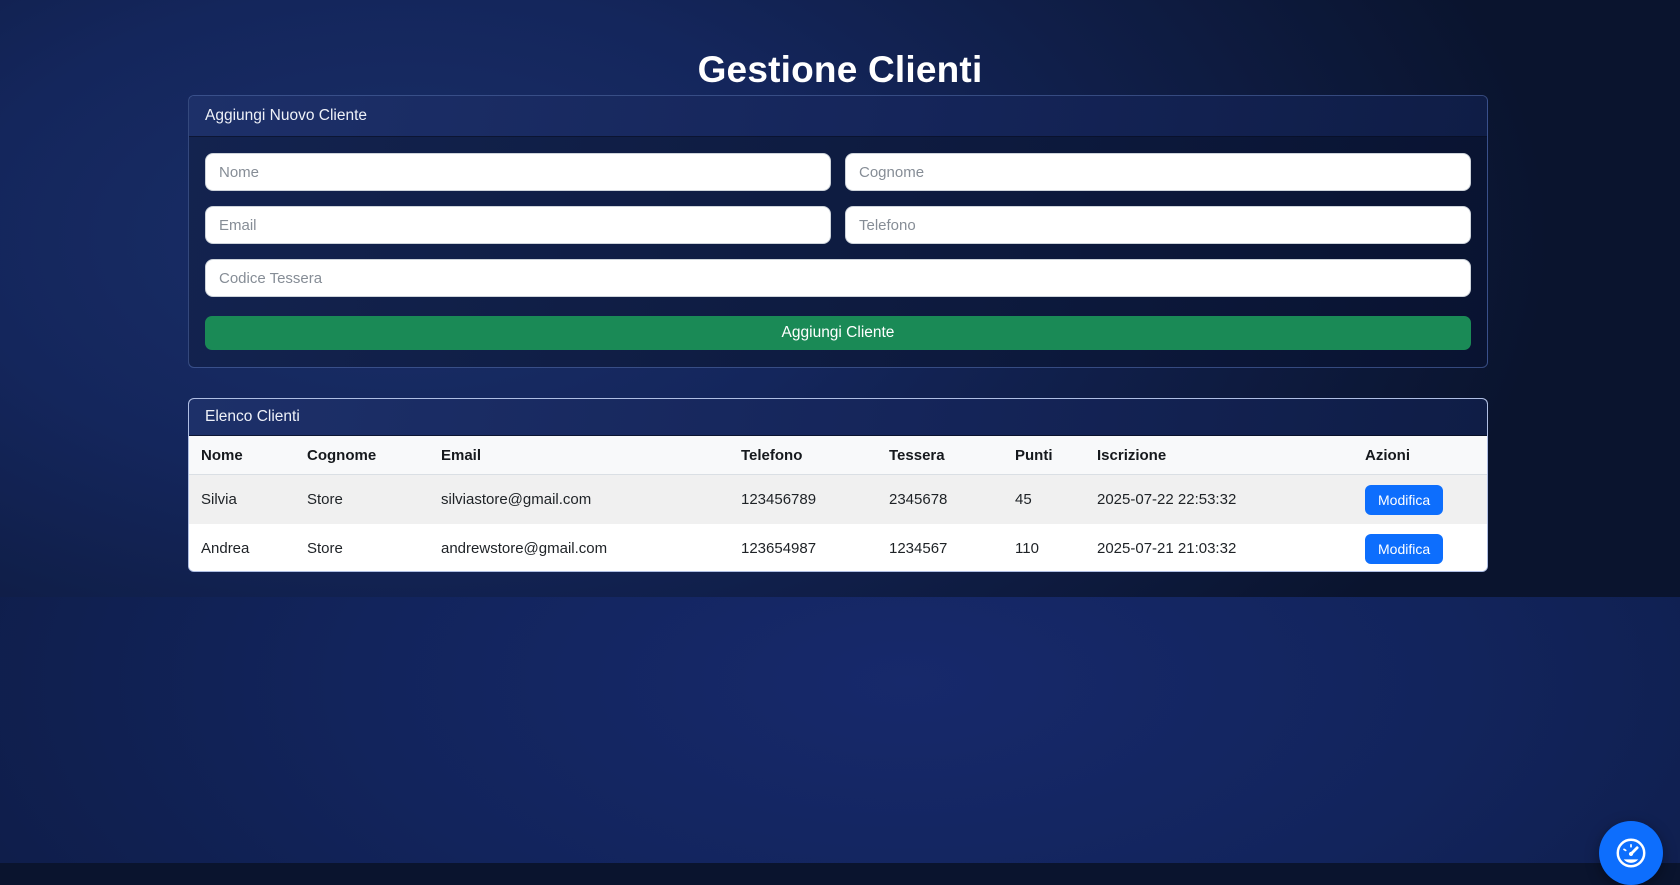 This screenshot has height=885, width=1680. I want to click on codice-tessera-input, so click(838, 278).